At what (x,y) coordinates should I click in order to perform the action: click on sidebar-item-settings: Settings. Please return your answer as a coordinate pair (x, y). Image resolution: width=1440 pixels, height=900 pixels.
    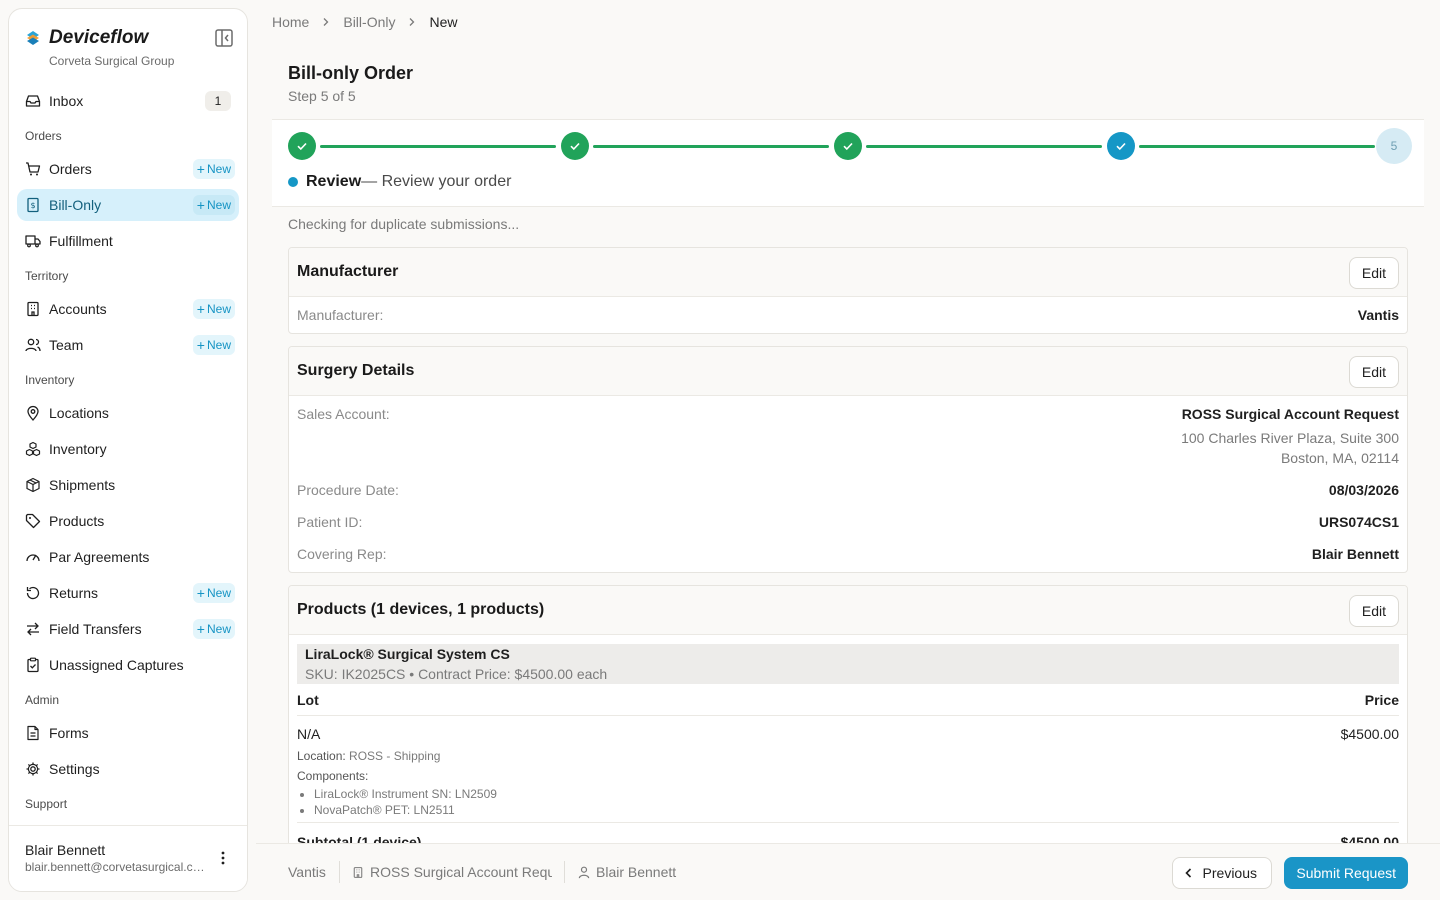
    Looking at the image, I should click on (128, 769).